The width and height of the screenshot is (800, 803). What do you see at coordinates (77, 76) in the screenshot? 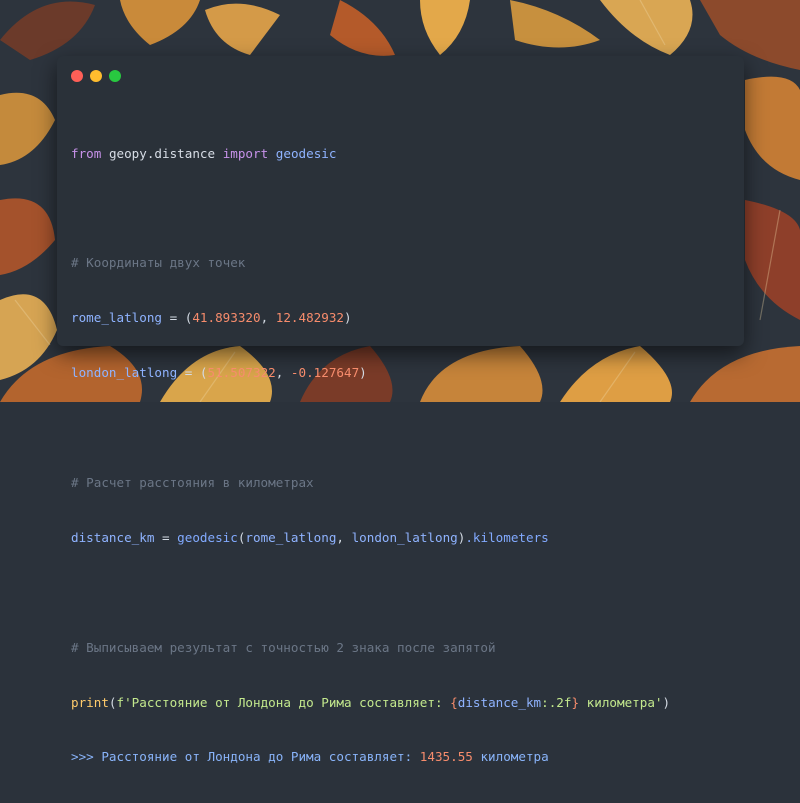
I see `close-window-button` at bounding box center [77, 76].